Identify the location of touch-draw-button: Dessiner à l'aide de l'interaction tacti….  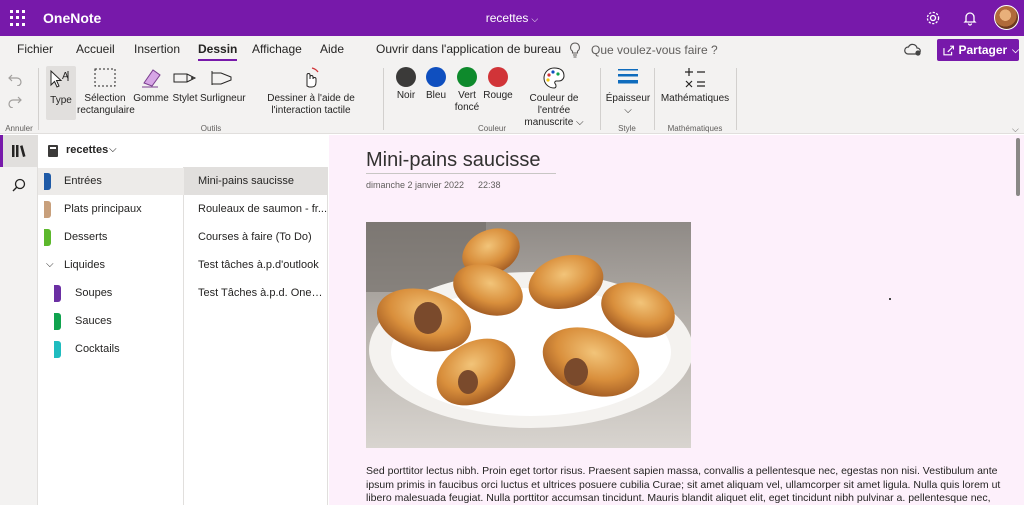
(311, 91).